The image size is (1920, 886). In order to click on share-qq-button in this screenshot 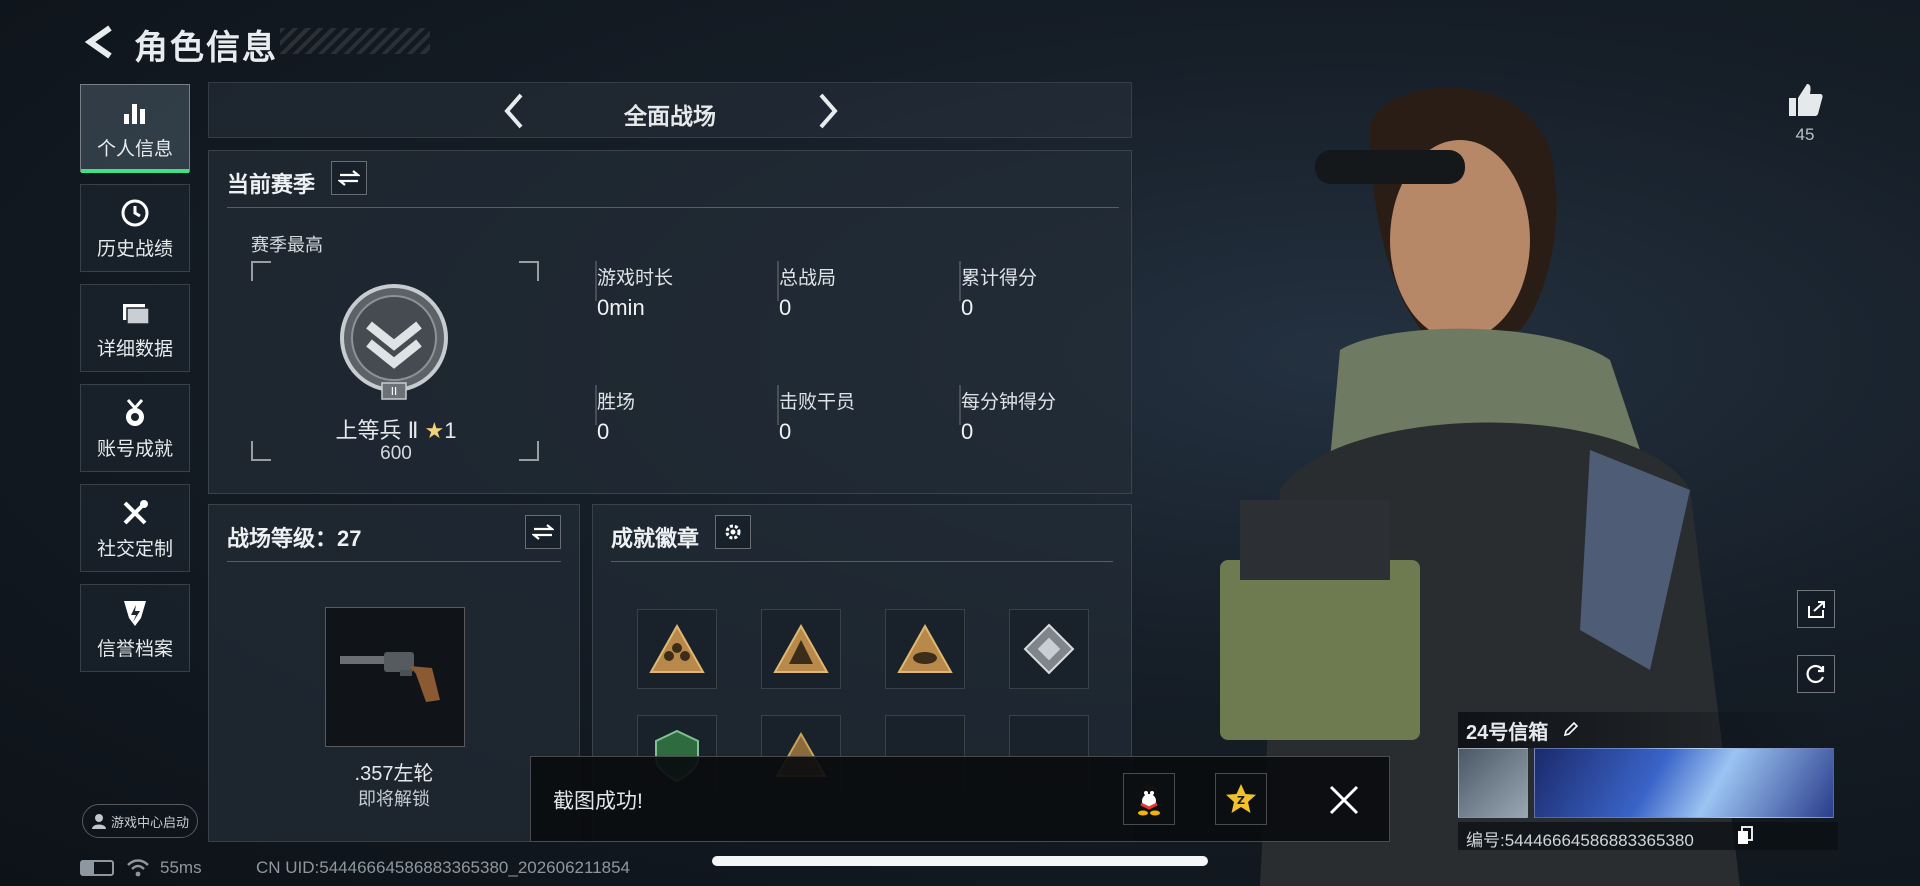, I will do `click(1149, 799)`.